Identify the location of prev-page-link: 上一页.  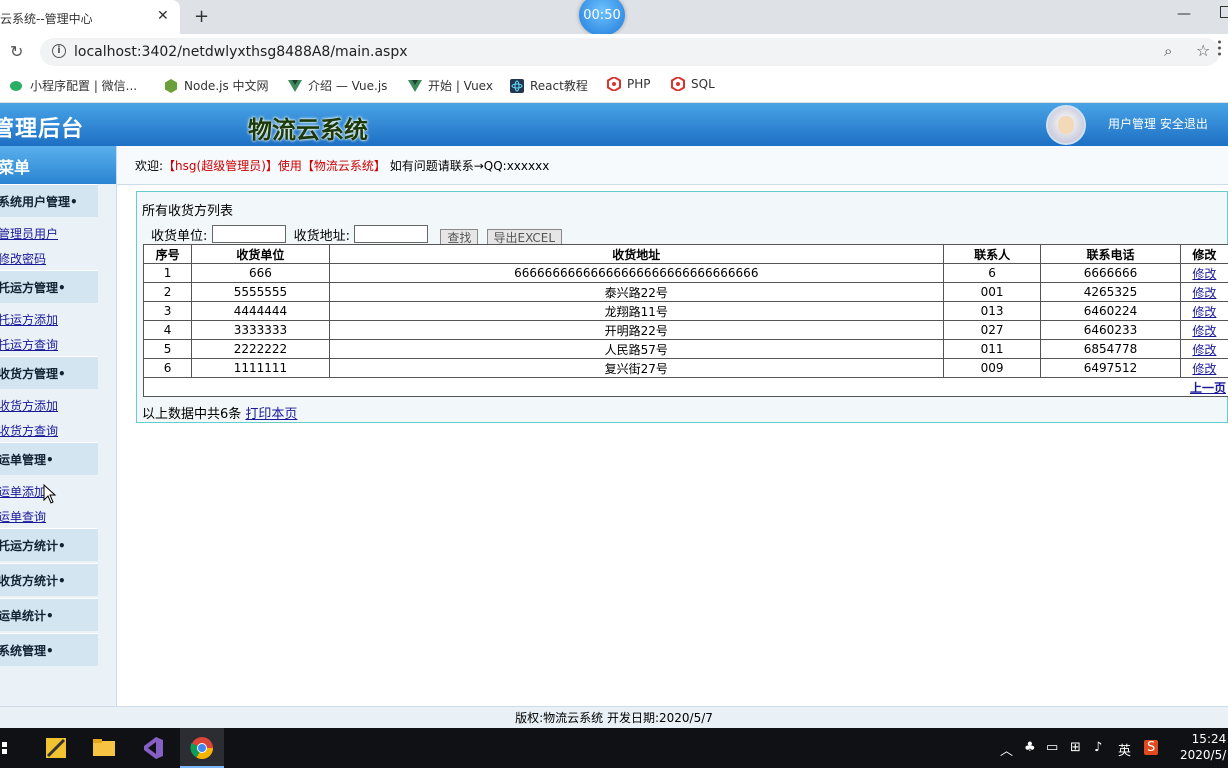
(1208, 388).